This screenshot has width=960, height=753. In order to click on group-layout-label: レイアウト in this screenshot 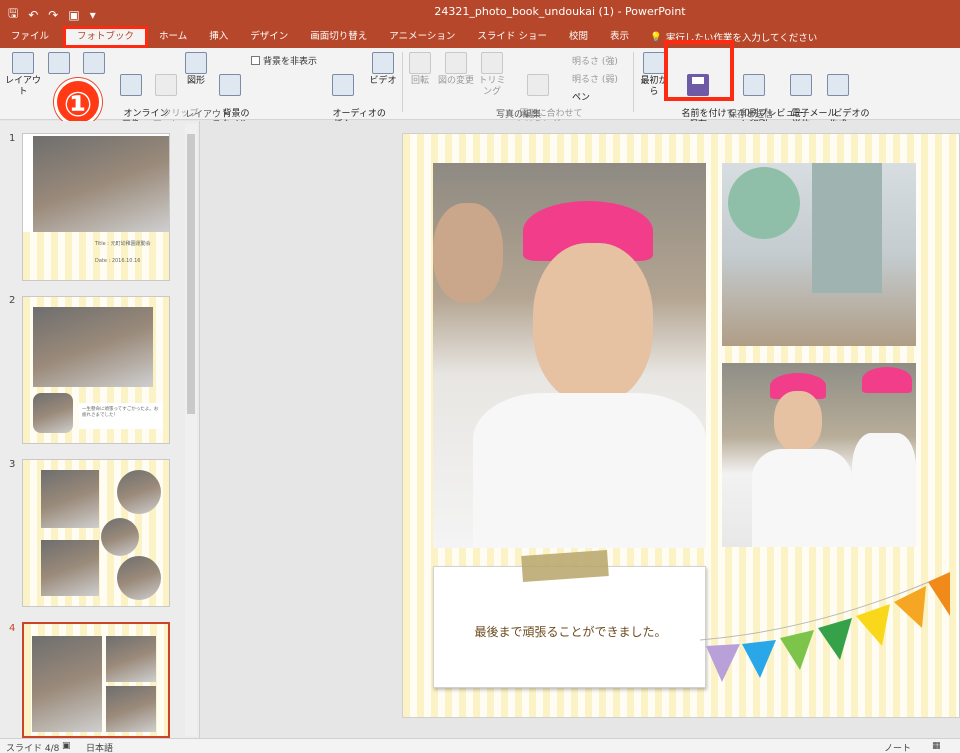, I will do `click(208, 115)`.